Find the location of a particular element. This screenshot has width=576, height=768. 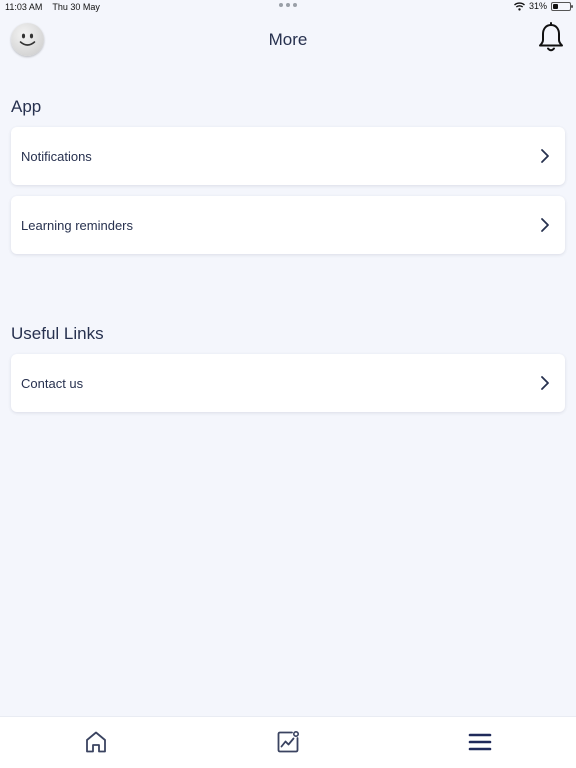

status-date: Thu 30 May is located at coordinates (76, 7).